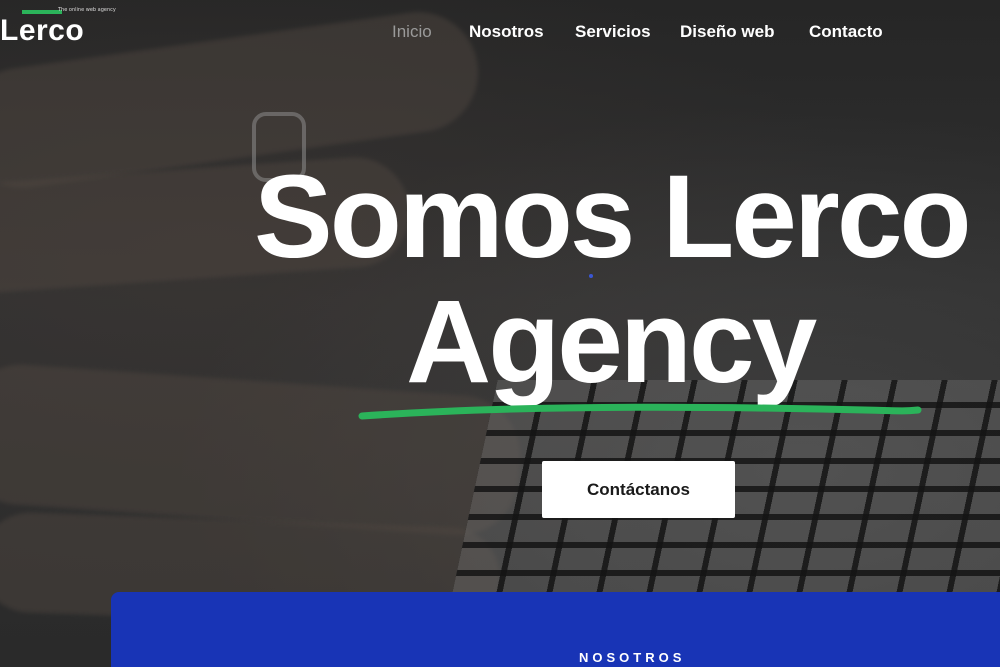 Image resolution: width=1000 pixels, height=667 pixels. What do you see at coordinates (632, 657) in the screenshot?
I see `section-label: NOSOTROS` at bounding box center [632, 657].